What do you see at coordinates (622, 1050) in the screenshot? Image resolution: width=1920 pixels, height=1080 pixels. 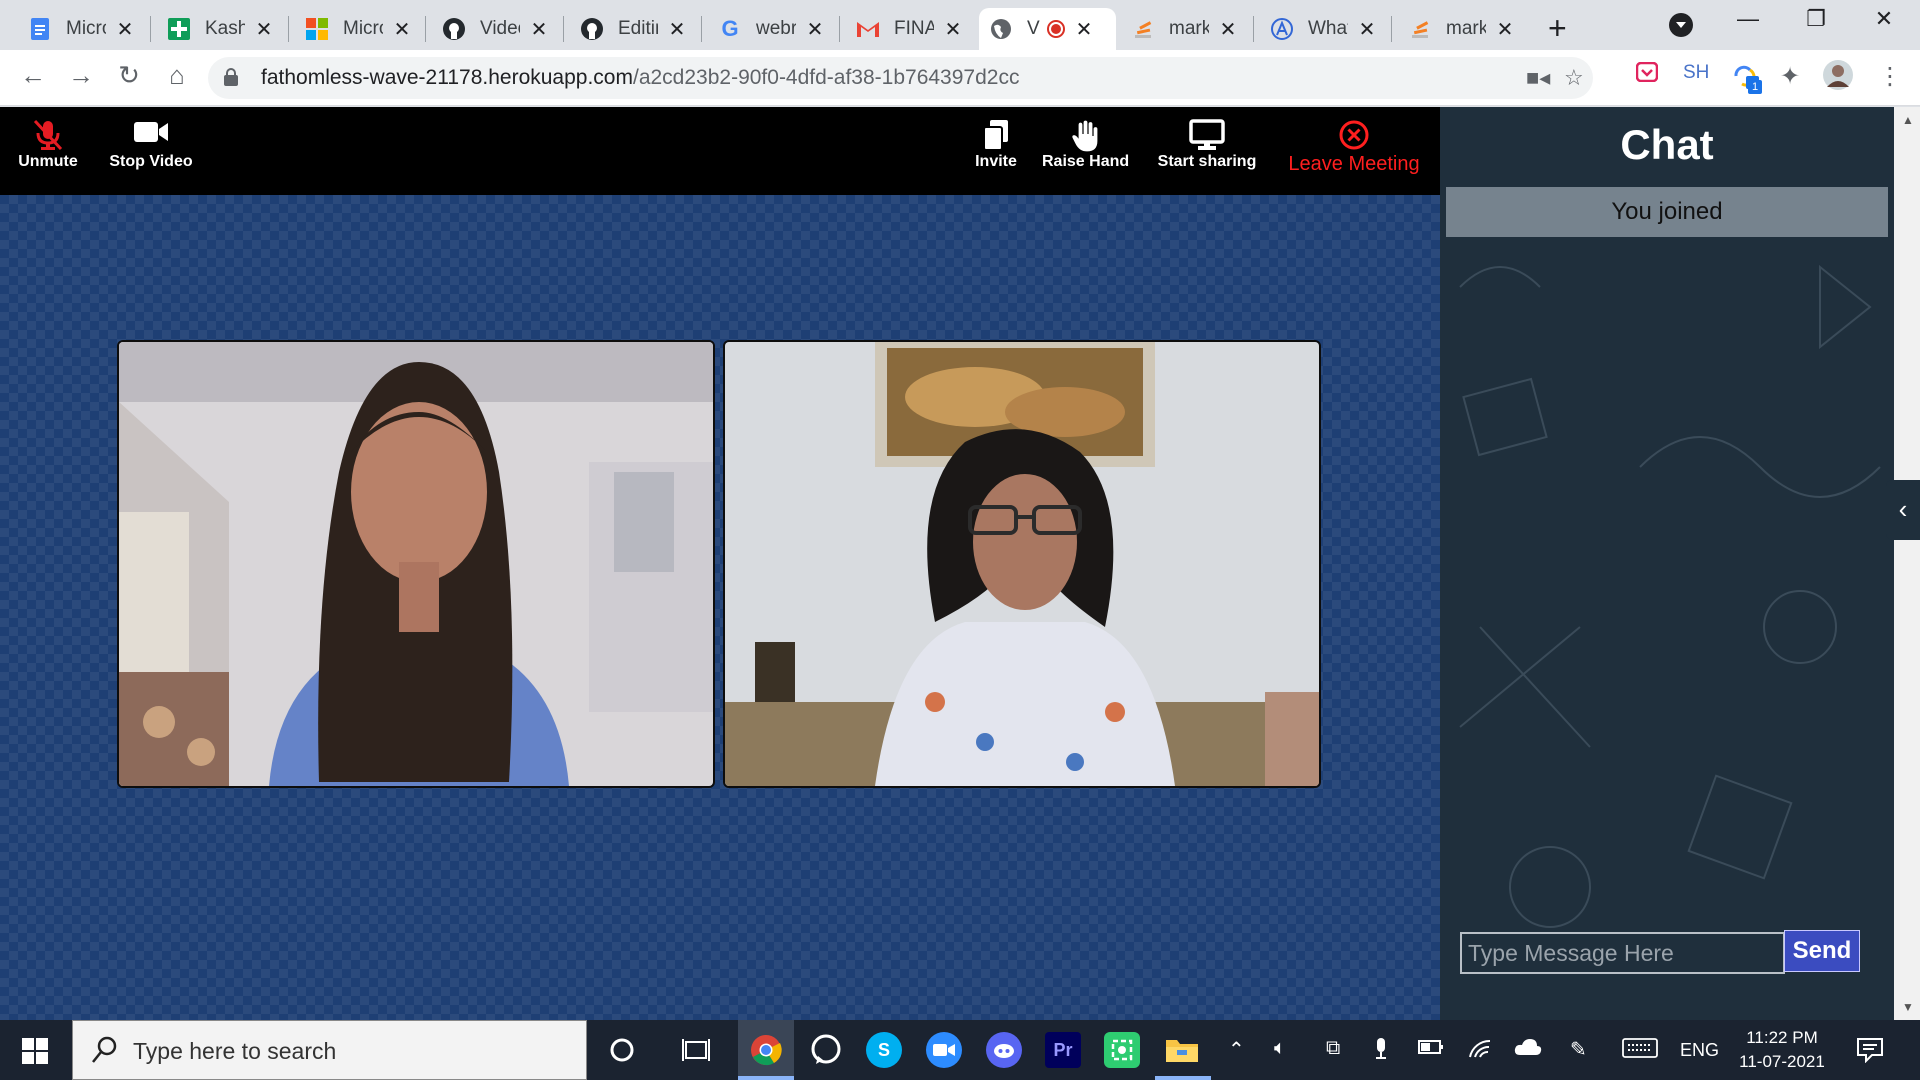 I see `cortana-icon` at bounding box center [622, 1050].